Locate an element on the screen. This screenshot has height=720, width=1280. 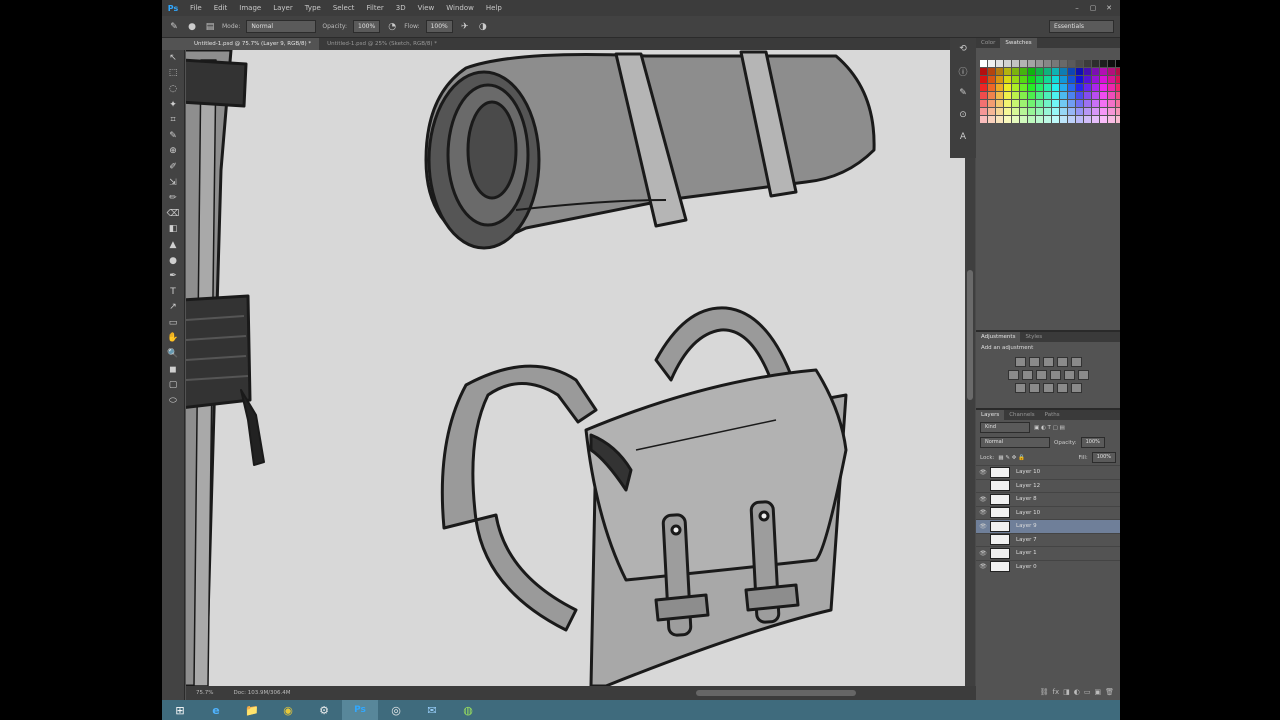
menu-select: Select is located at coordinates (344, 8).